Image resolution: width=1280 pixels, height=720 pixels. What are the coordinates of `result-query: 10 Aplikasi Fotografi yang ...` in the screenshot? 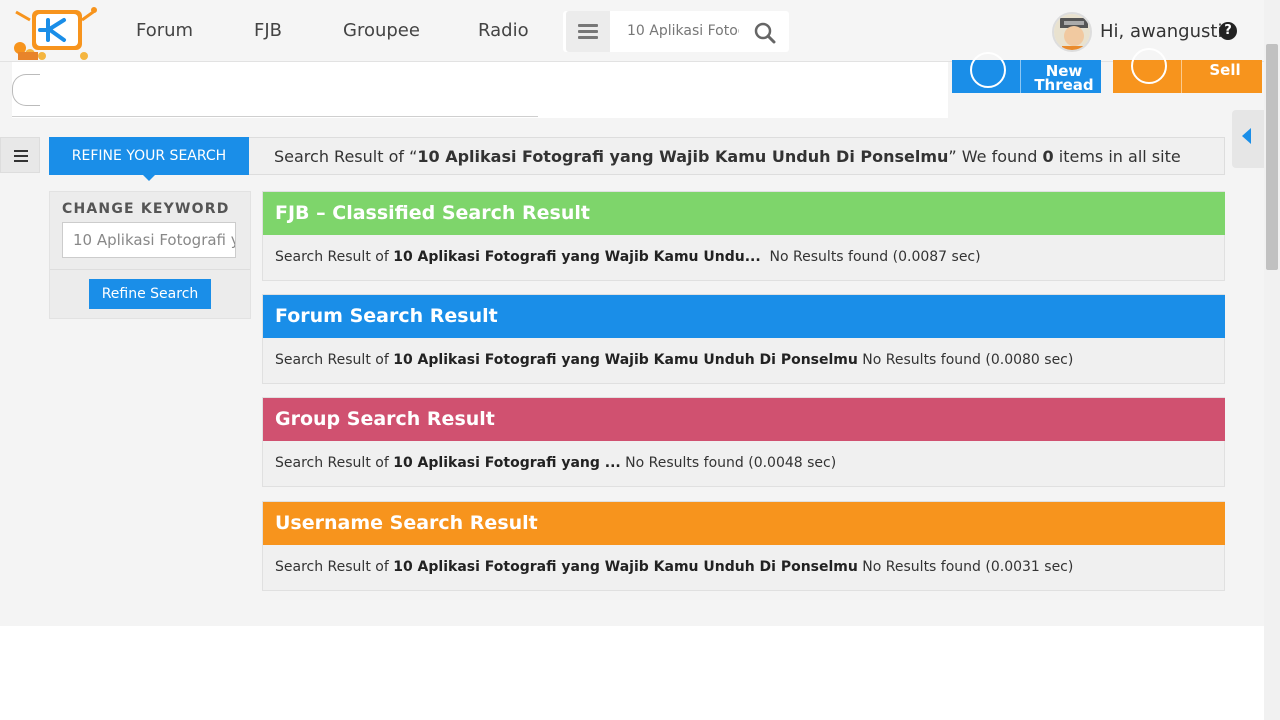 It's located at (507, 463).